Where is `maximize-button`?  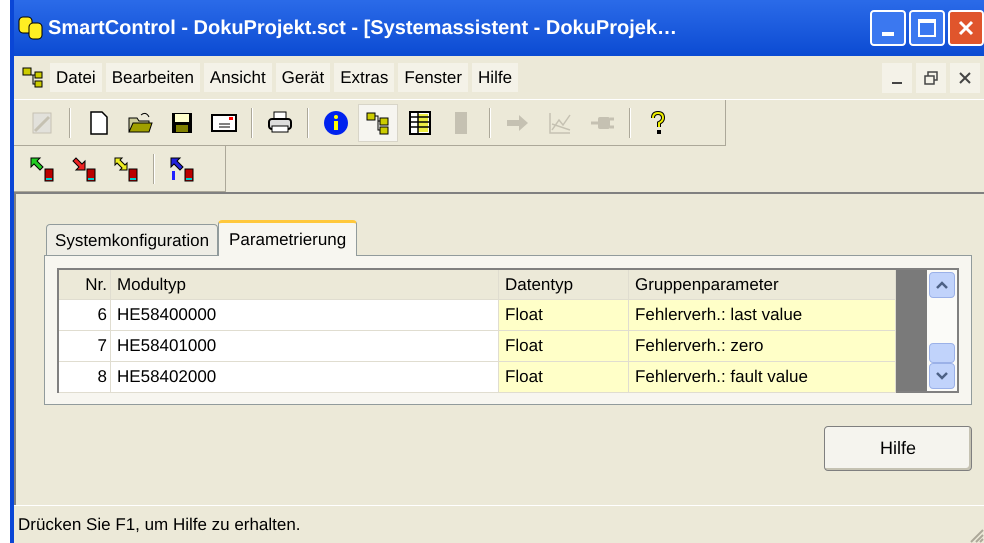 maximize-button is located at coordinates (927, 28).